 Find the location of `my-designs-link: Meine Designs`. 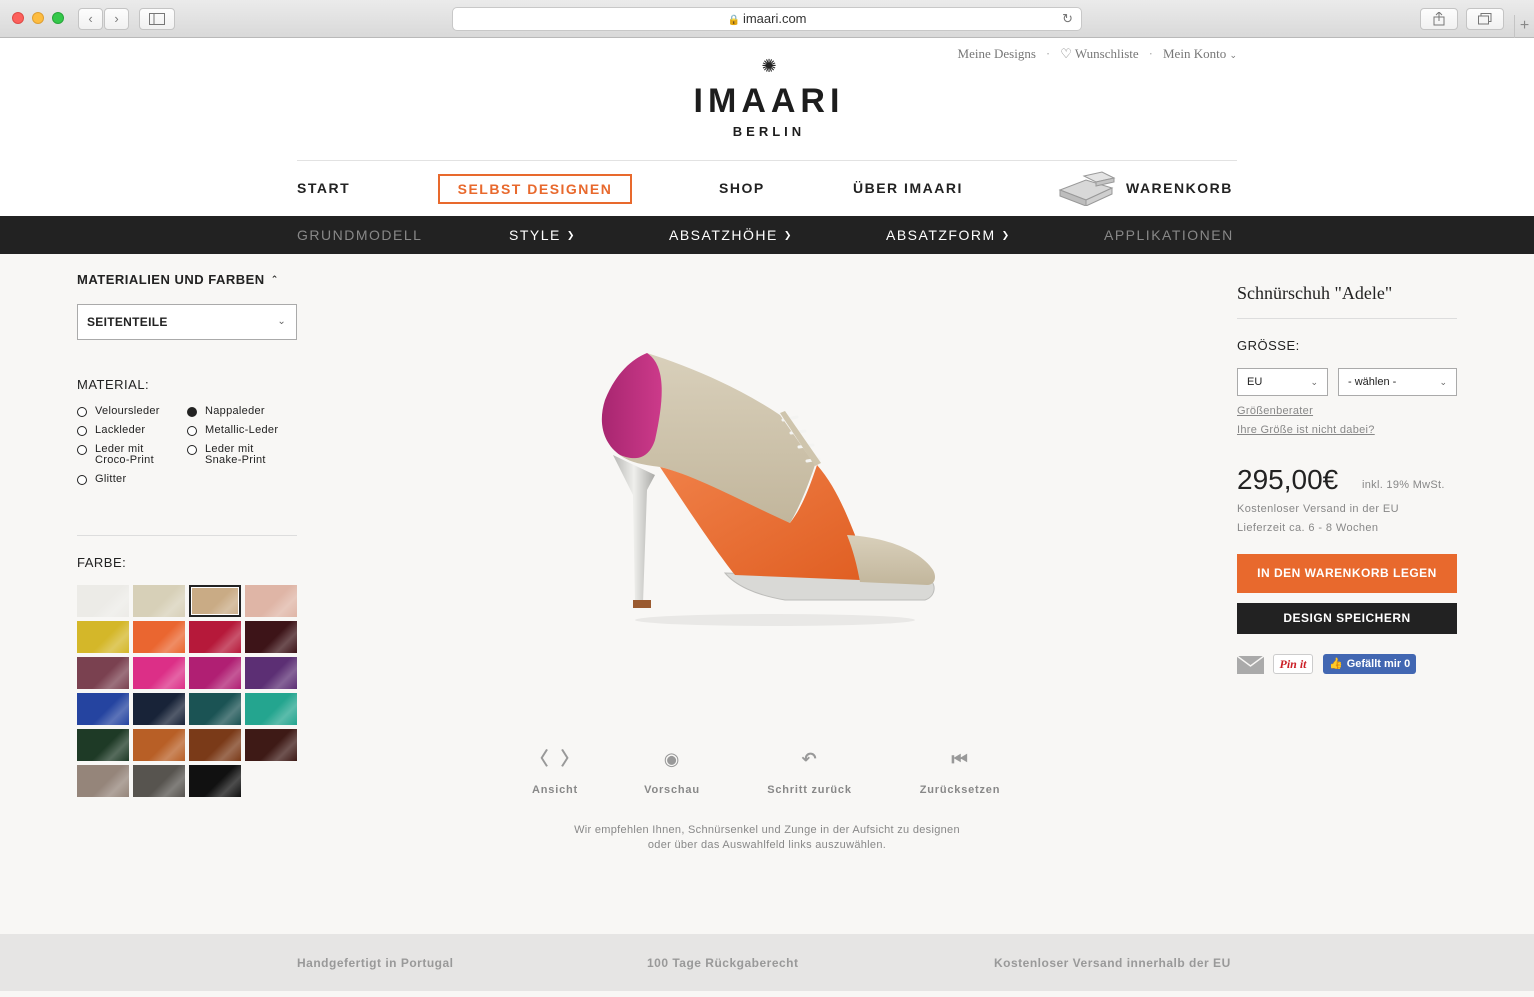

my-designs-link: Meine Designs is located at coordinates (997, 54).